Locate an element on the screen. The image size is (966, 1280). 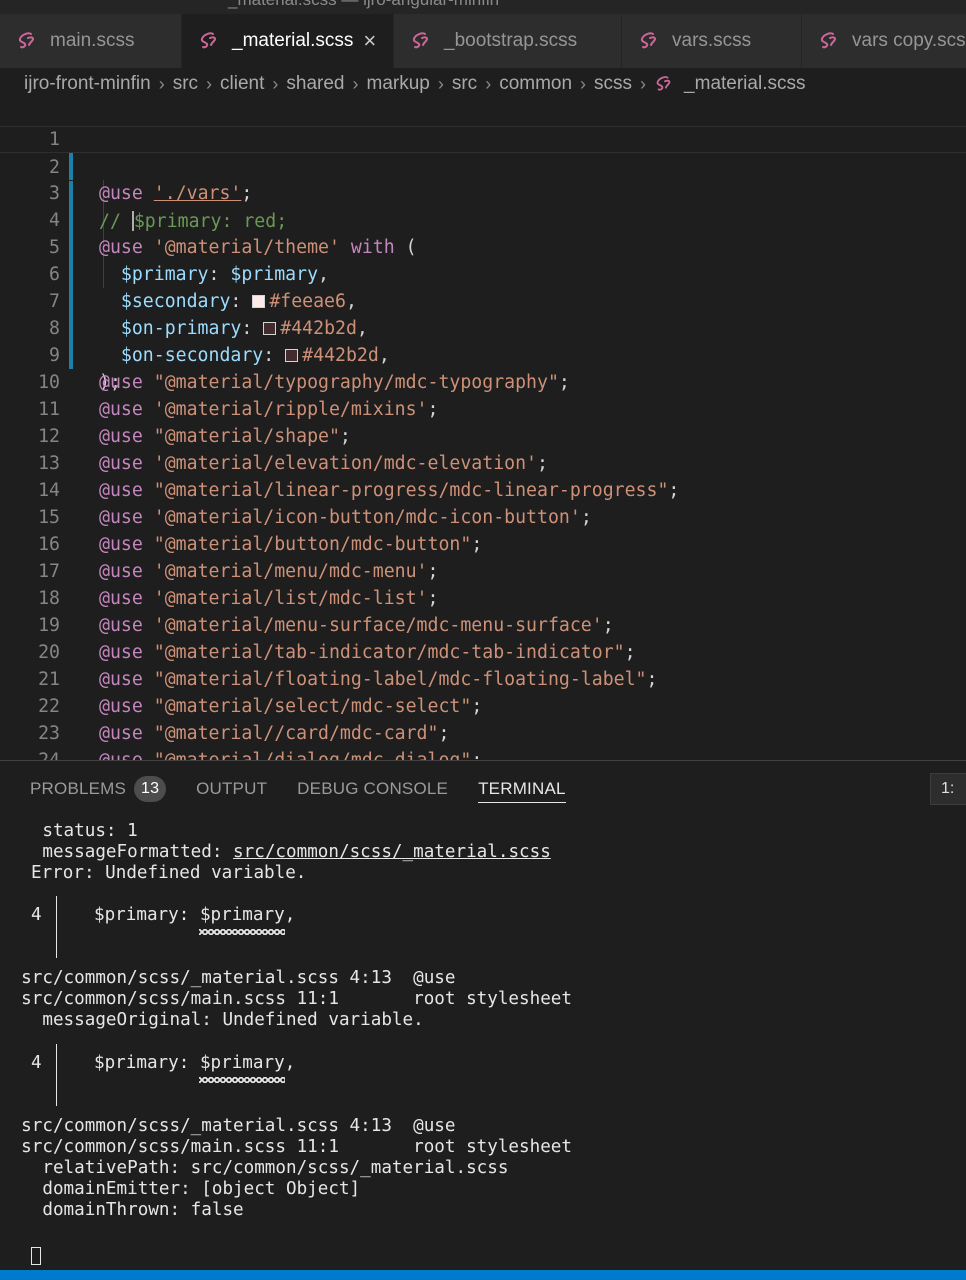
terminal-cursor is located at coordinates (36, 1256).